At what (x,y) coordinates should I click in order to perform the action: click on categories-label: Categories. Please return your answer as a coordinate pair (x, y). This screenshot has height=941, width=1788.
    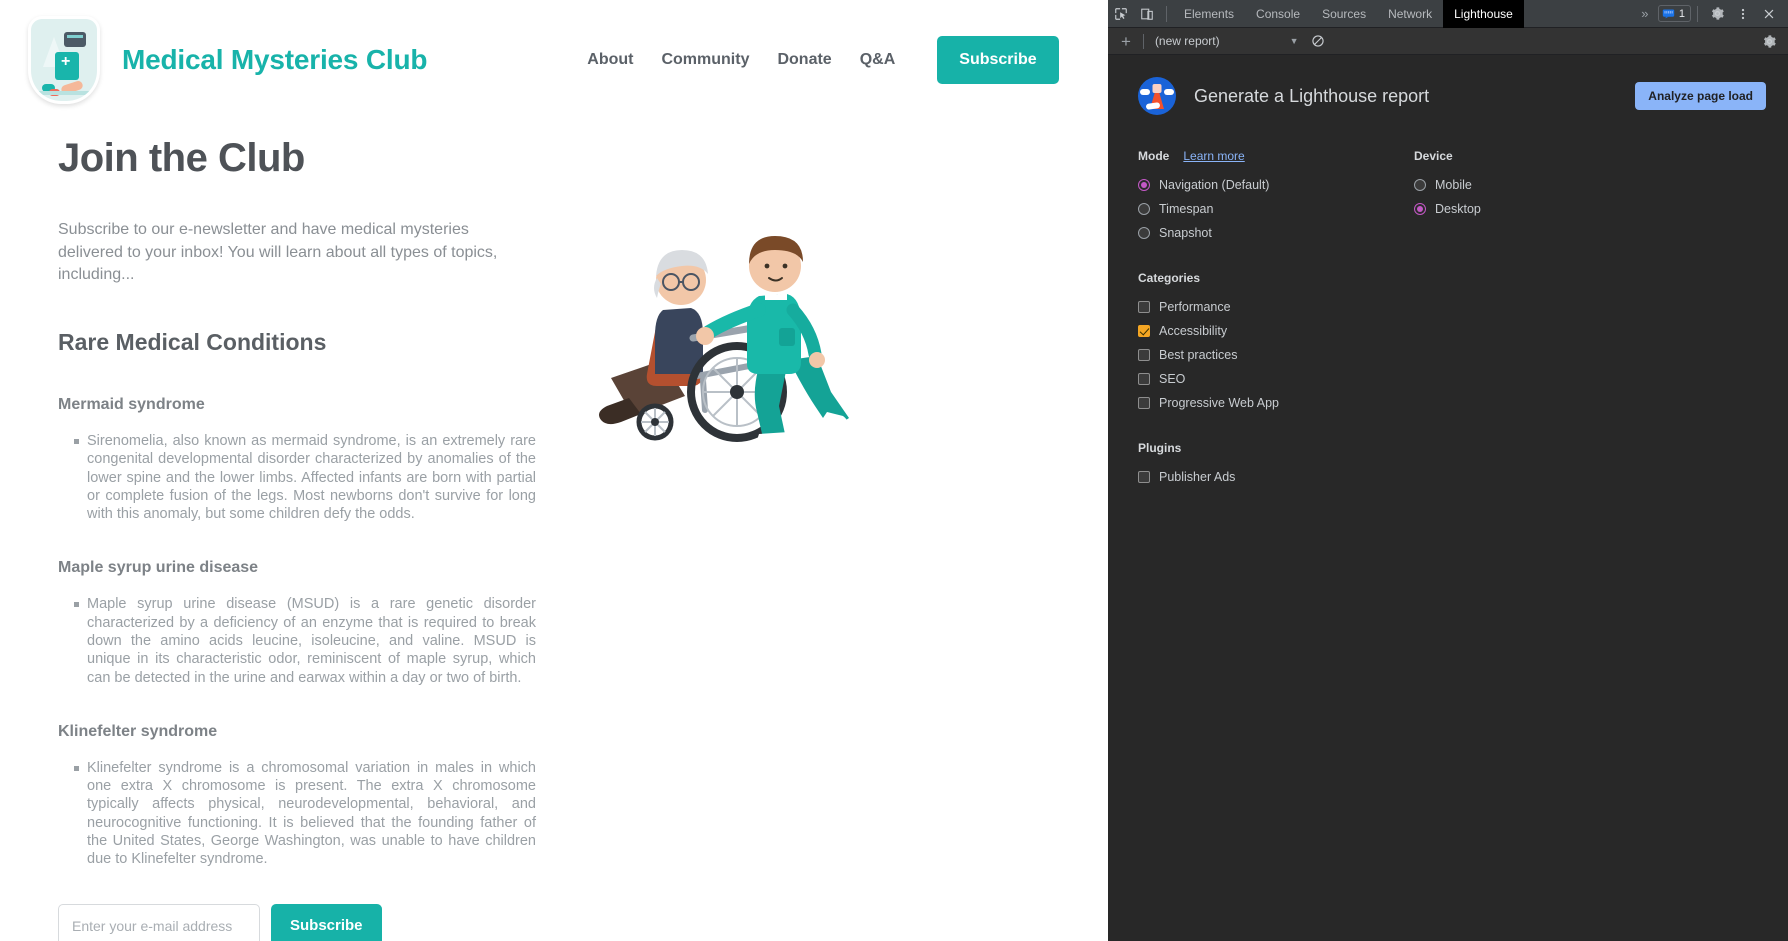
    Looking at the image, I should click on (1169, 278).